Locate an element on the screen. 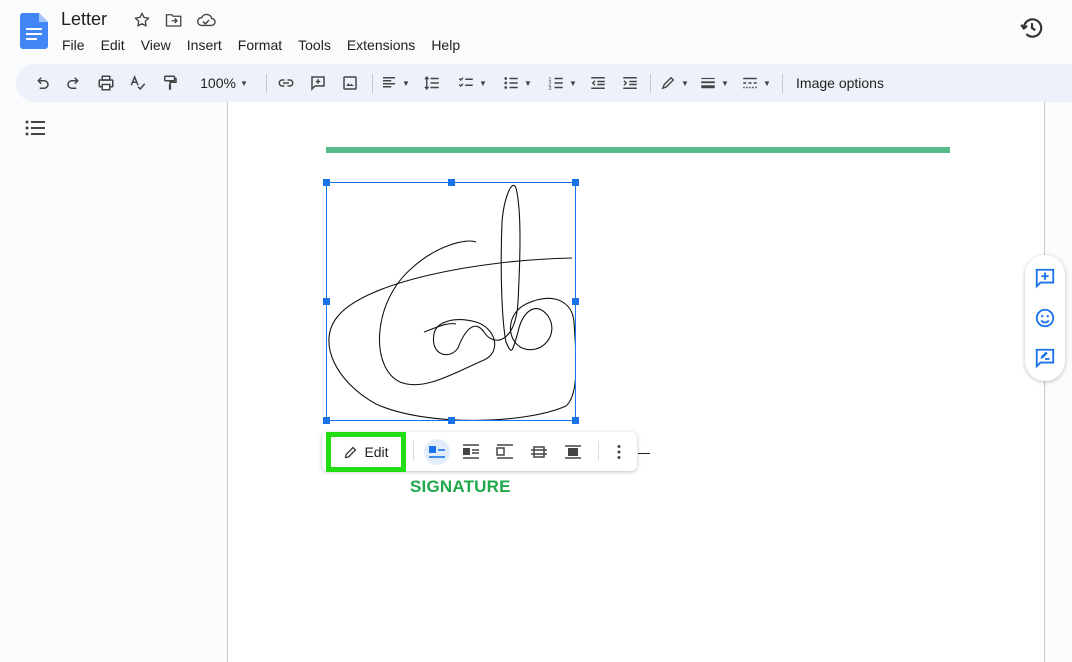 Image resolution: width=1072 pixels, height=662 pixels. image-options-label: Image options is located at coordinates (840, 83).